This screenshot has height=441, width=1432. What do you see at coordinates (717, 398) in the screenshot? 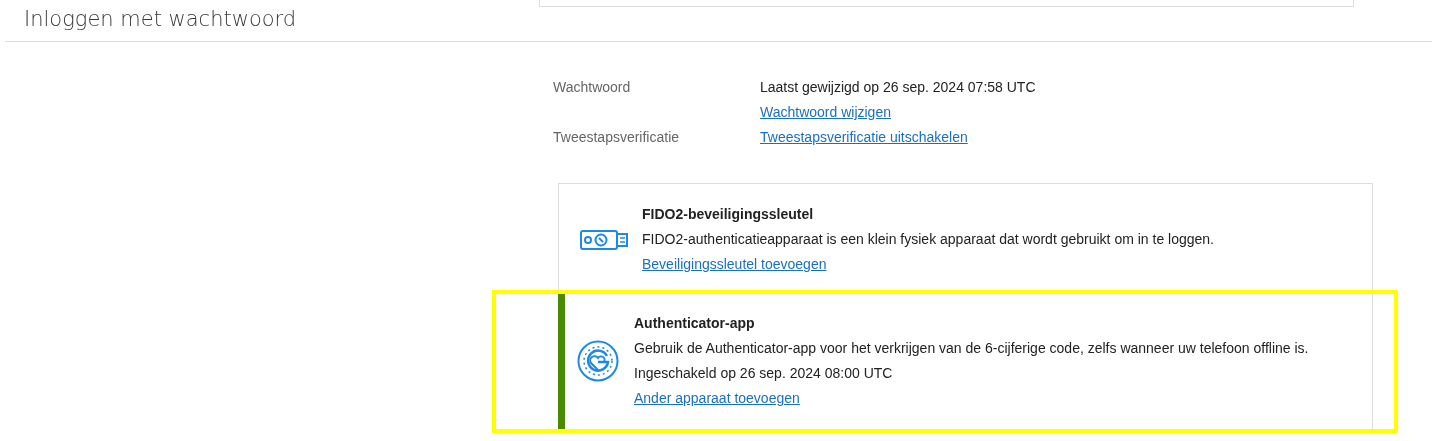
I see `method-link: Ander apparaat toevoegen` at bounding box center [717, 398].